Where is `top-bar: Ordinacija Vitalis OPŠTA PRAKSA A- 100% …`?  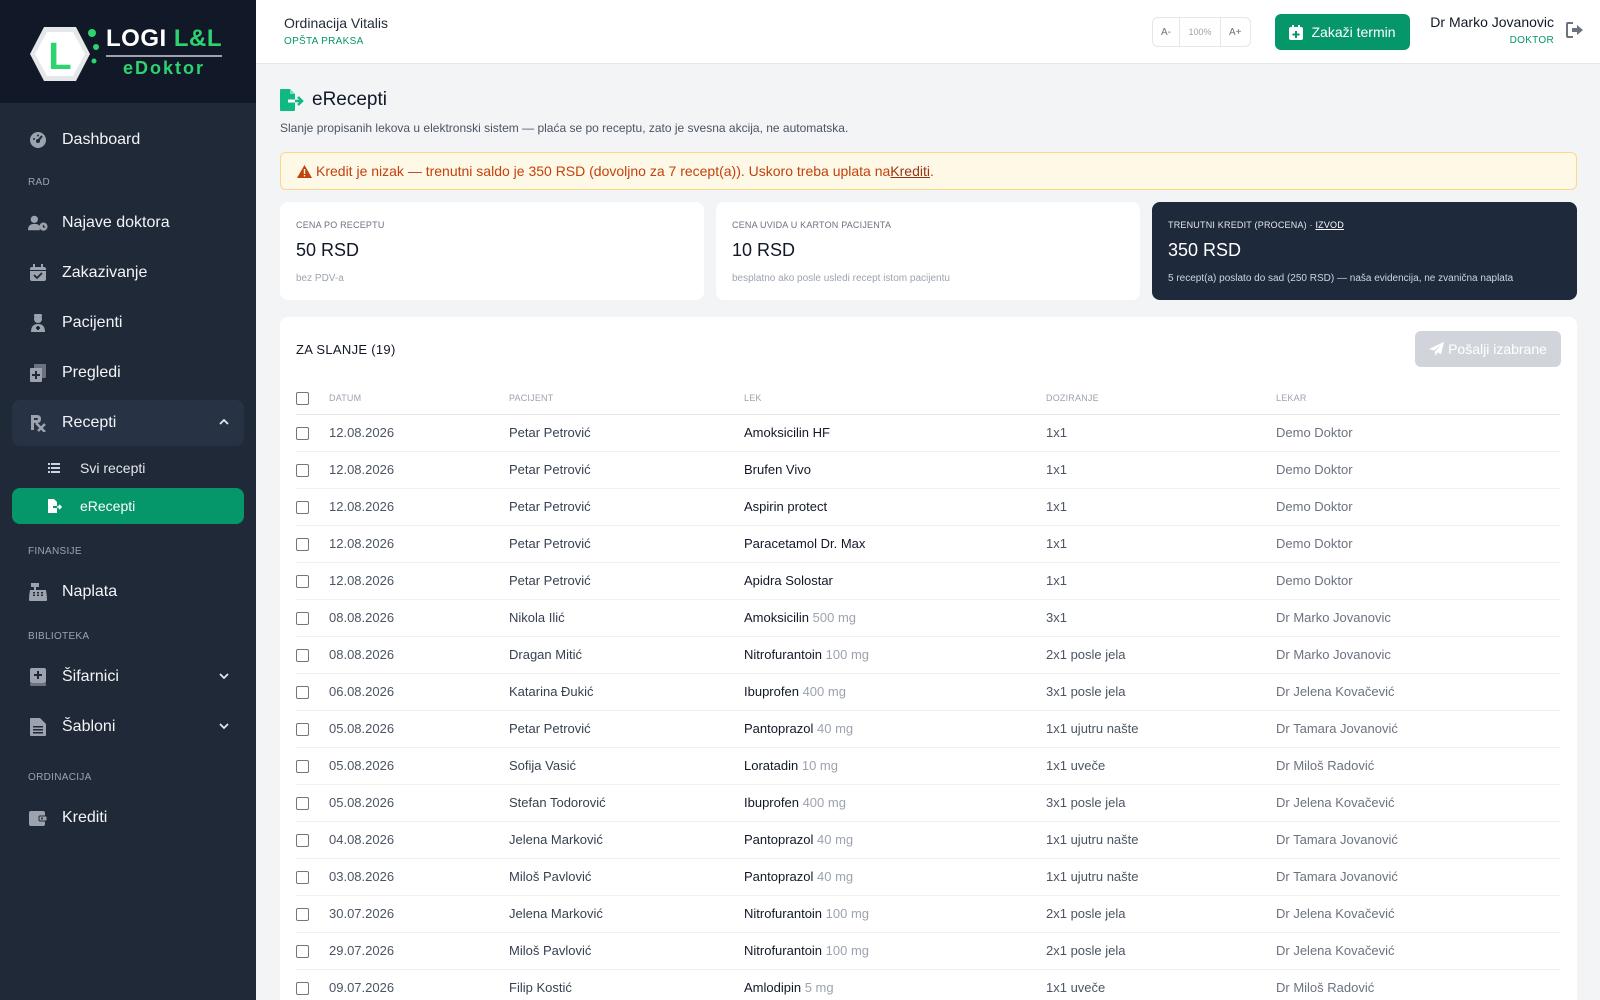
top-bar: Ordinacija Vitalis OPŠTA PRAKSA A- 100% … is located at coordinates (928, 32).